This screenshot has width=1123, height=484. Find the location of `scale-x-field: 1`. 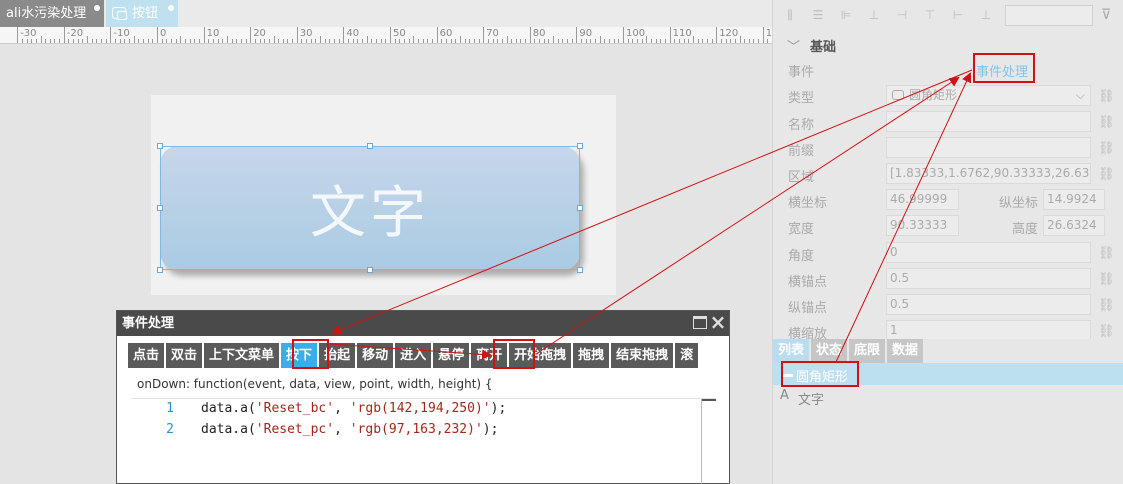

scale-x-field: 1 is located at coordinates (988, 329).